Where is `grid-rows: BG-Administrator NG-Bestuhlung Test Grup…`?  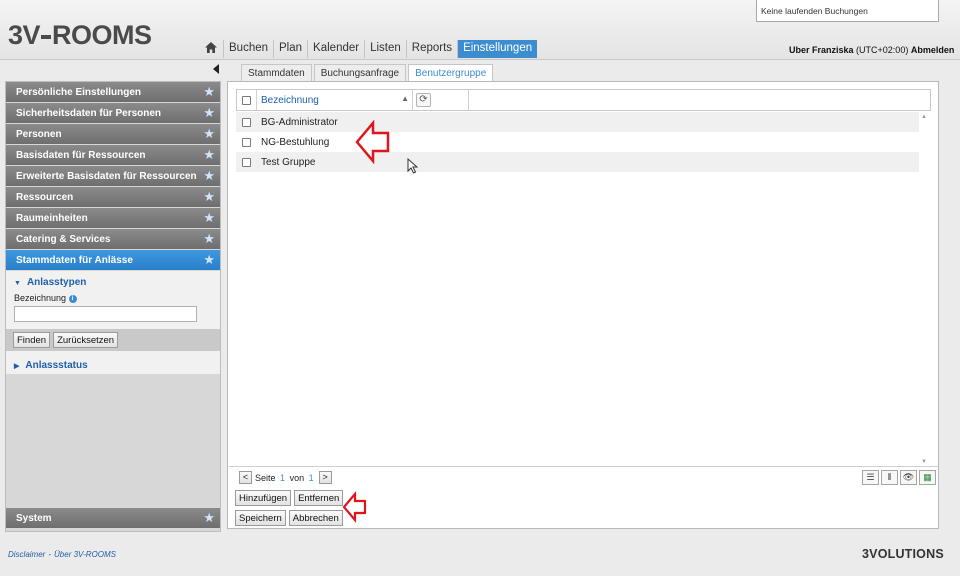
grid-rows: BG-Administrator NG-Bestuhlung Test Grup… is located at coordinates (577, 142).